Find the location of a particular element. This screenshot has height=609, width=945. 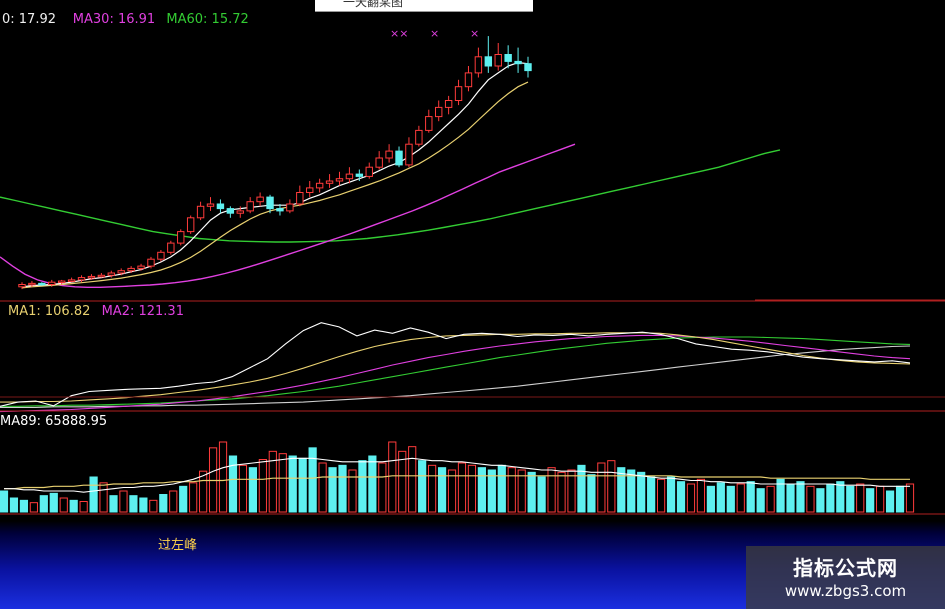

price-marker-0: ×× is located at coordinates (399, 33).